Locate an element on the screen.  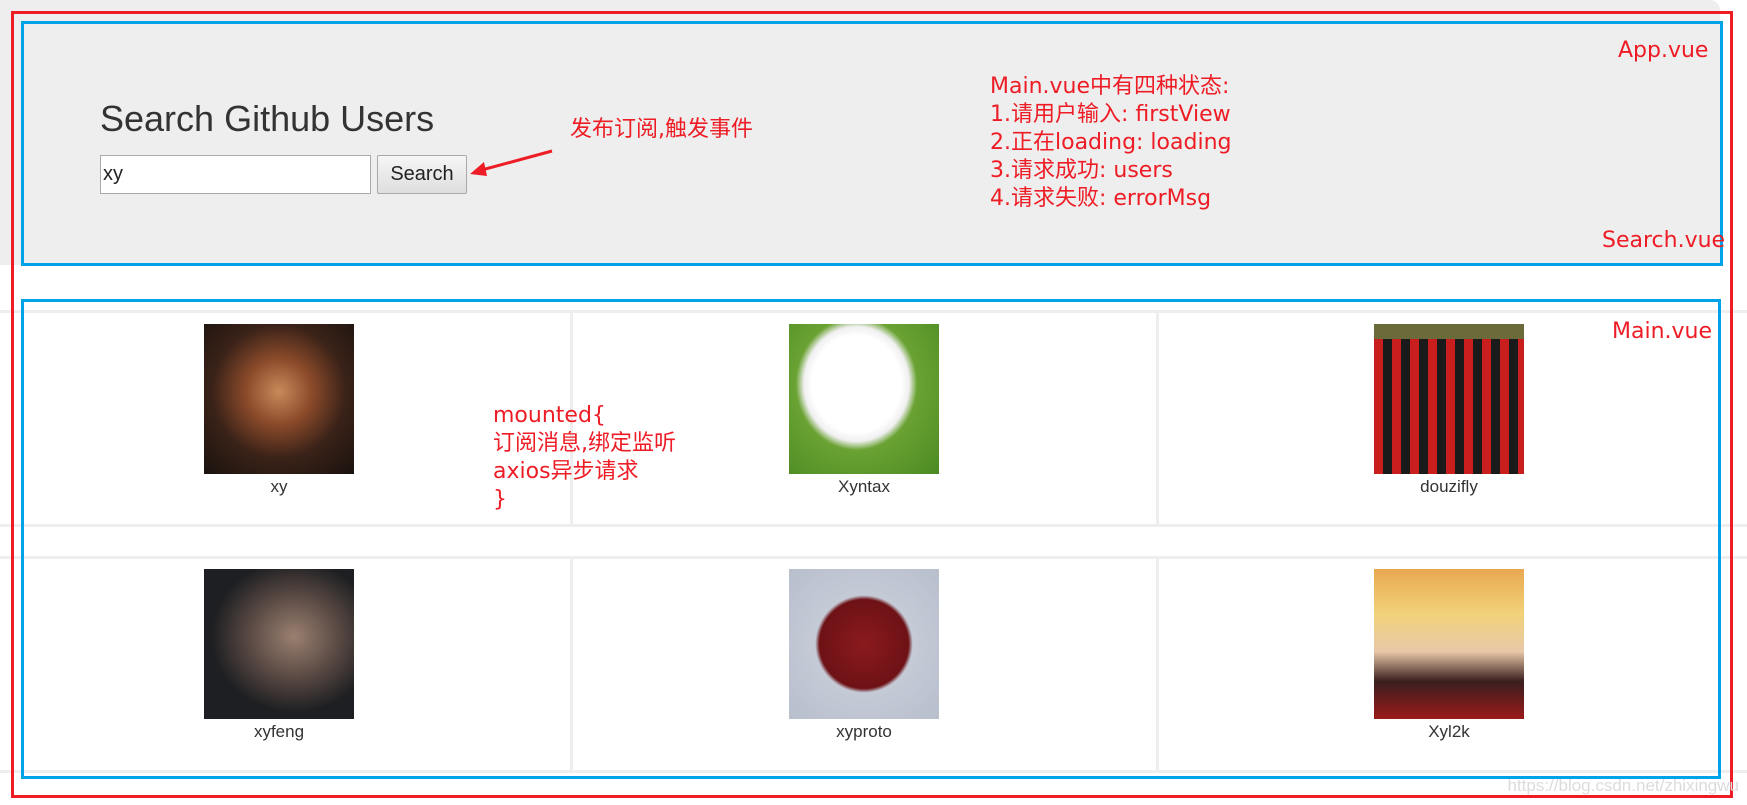
mounted-line: 订阅消息,绑定监听 is located at coordinates (584, 443).